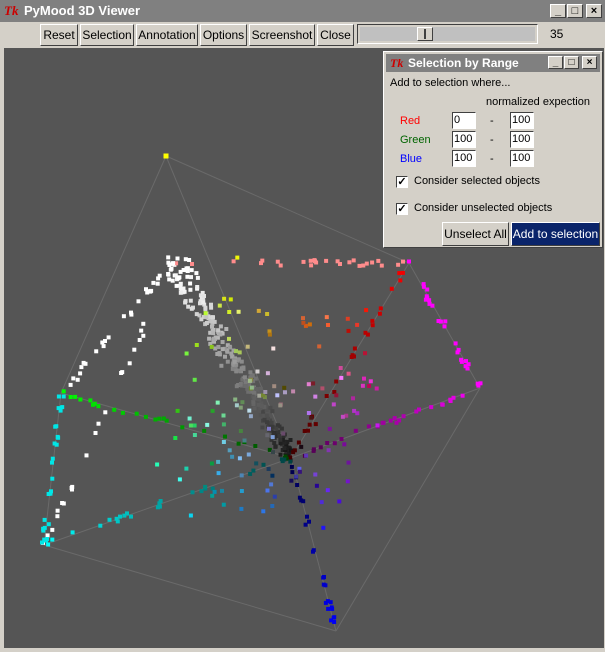 The width and height of the screenshot is (605, 652). I want to click on window-title: PyMood 3D Viewer, so click(82, 10).